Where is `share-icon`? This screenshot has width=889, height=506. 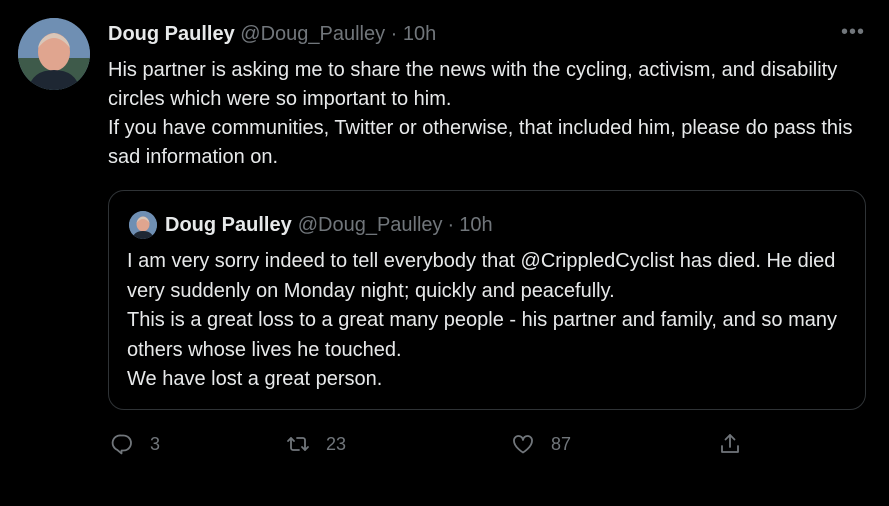 share-icon is located at coordinates (730, 443).